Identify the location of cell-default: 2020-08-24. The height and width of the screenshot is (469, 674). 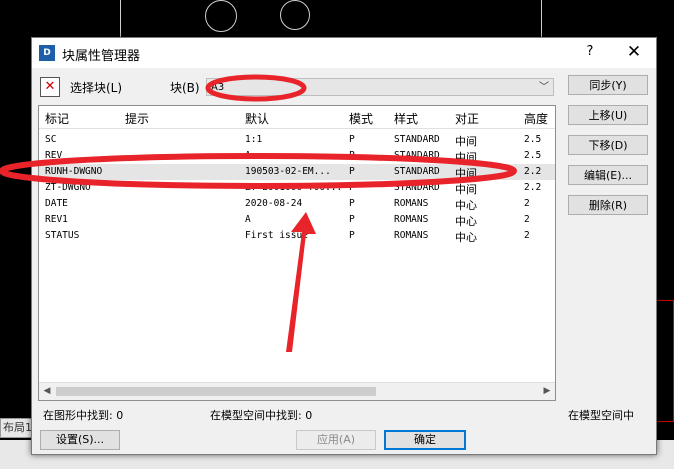
(274, 203).